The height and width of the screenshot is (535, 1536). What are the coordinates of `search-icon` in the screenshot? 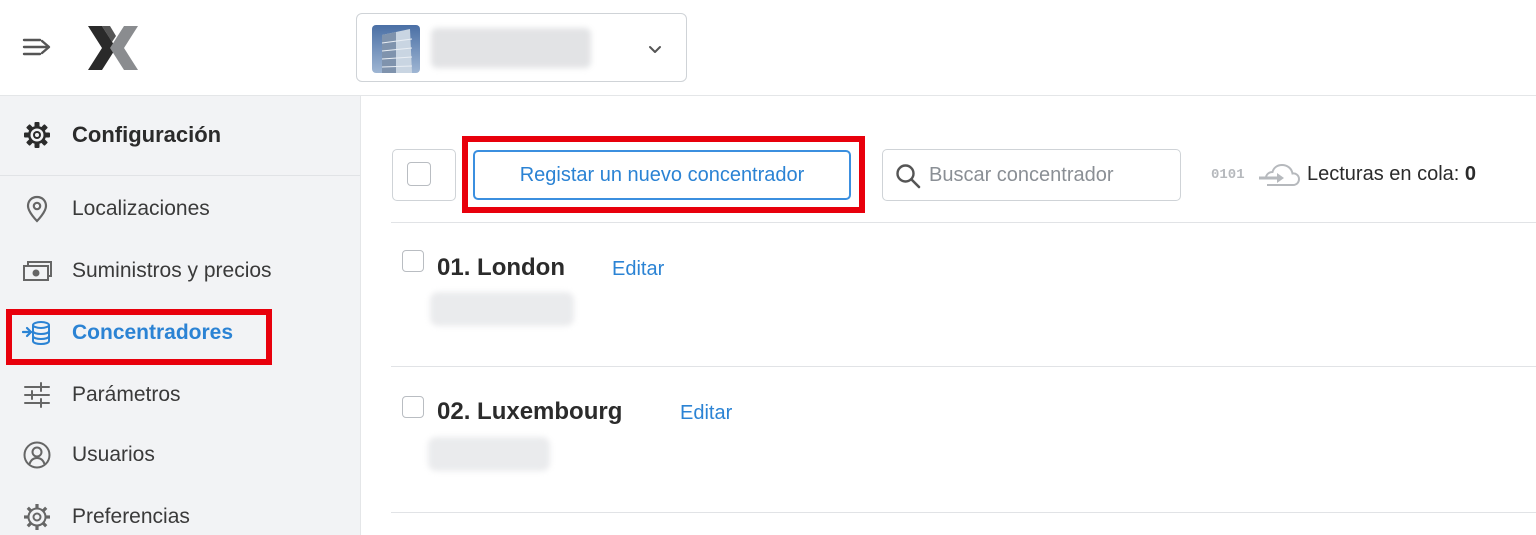 It's located at (908, 176).